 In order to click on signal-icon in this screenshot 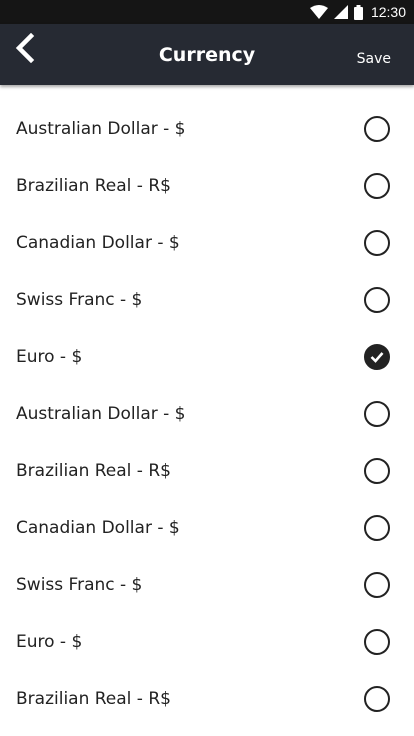, I will do `click(340, 12)`.